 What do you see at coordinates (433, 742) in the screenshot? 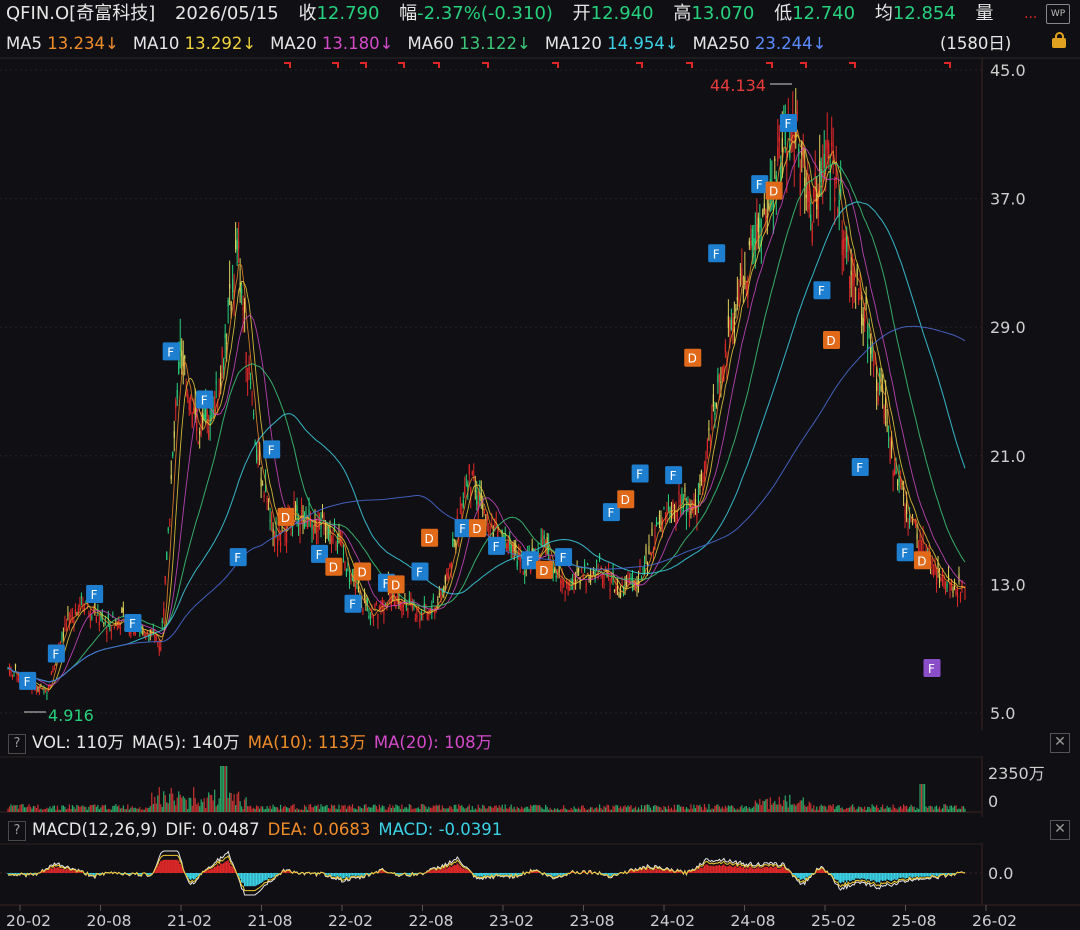
I see `vol-legend-3: MA(20): 108万` at bounding box center [433, 742].